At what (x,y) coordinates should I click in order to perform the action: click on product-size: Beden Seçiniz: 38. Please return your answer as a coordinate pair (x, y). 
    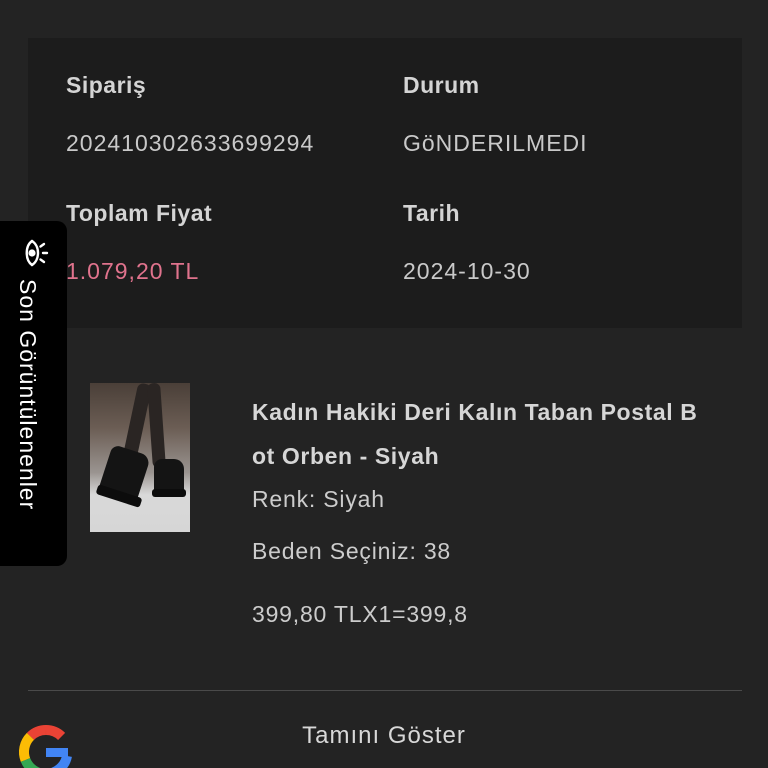
    Looking at the image, I should click on (352, 551).